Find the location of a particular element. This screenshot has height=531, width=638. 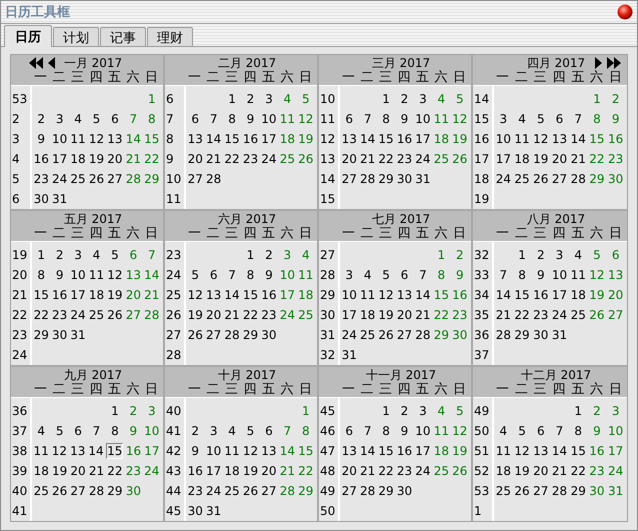

double-right-arrow-icon is located at coordinates (614, 63).